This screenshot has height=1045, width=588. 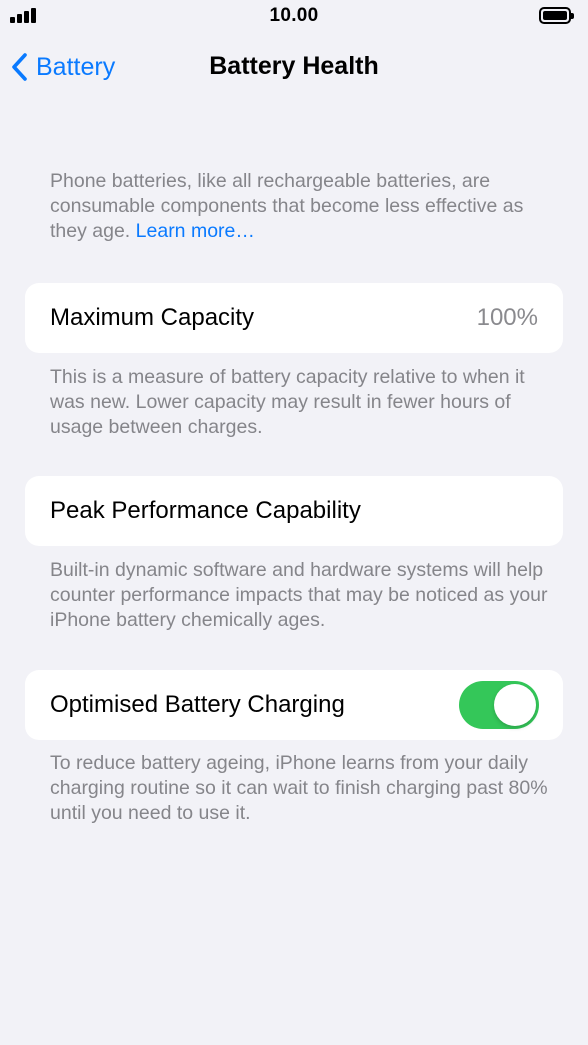 I want to click on battery-level-fill, so click(x=555, y=15).